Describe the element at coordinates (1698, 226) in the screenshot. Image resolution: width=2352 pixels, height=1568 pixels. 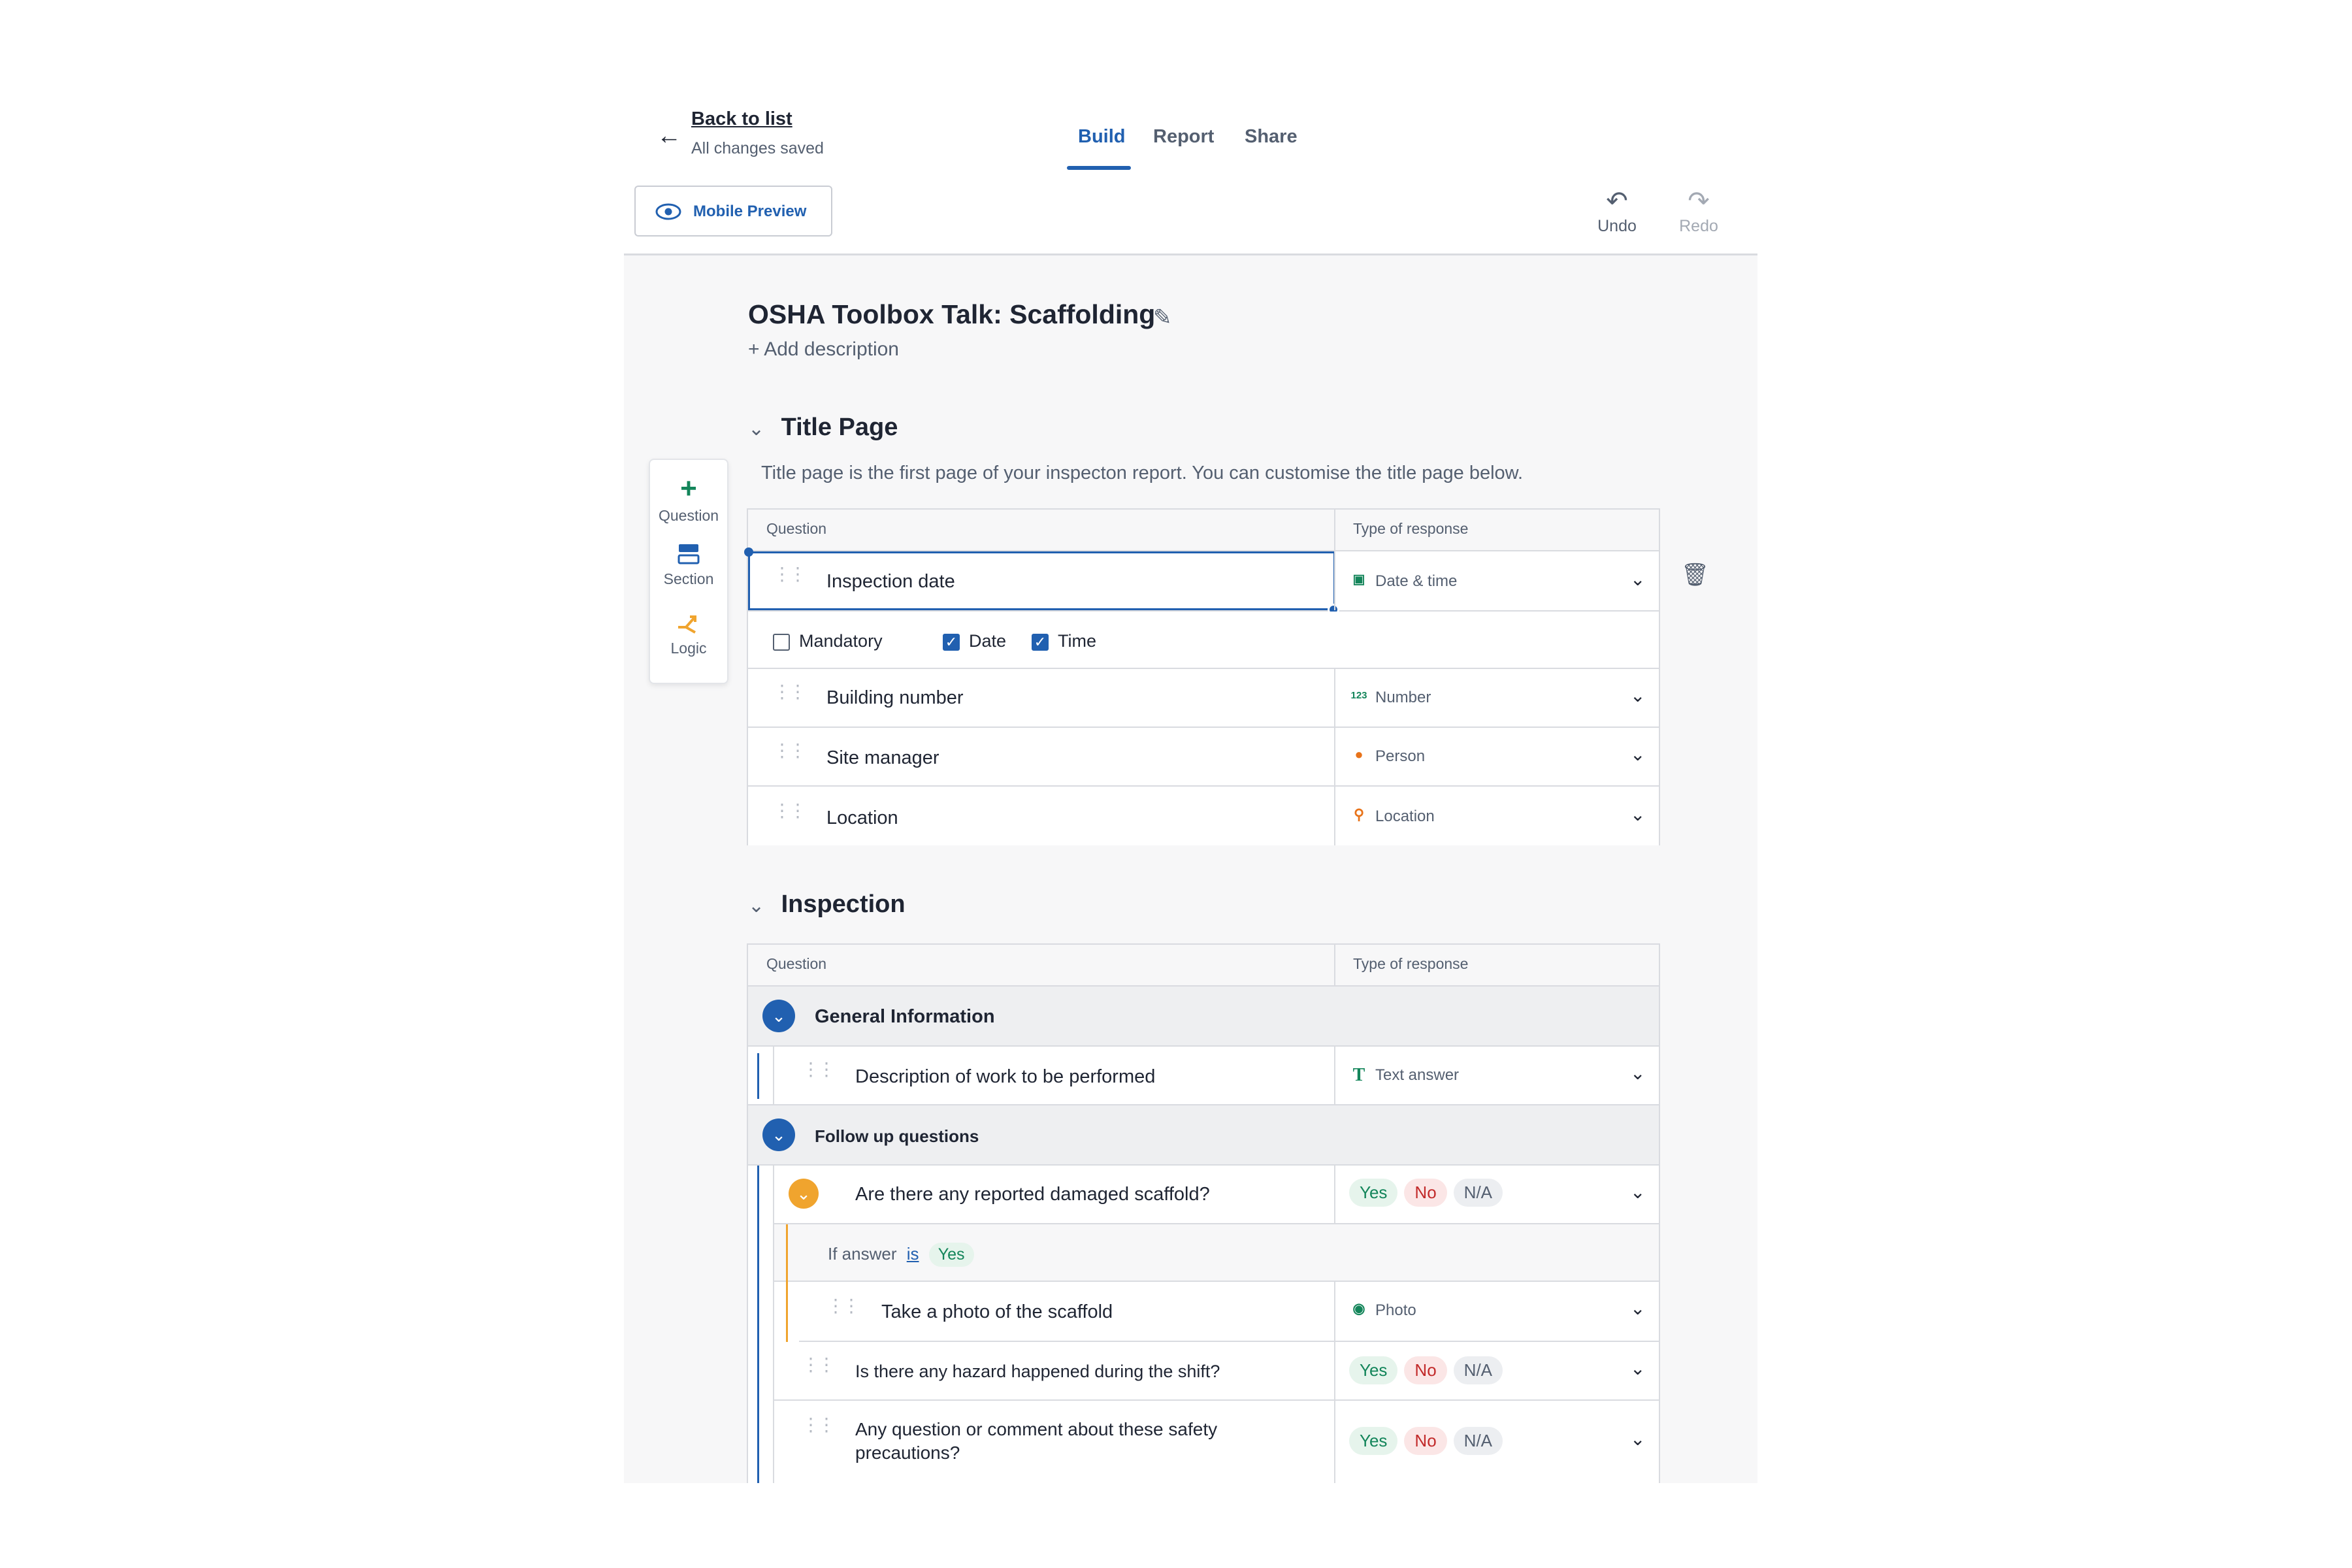
I see `redo-label: Redo` at that location.